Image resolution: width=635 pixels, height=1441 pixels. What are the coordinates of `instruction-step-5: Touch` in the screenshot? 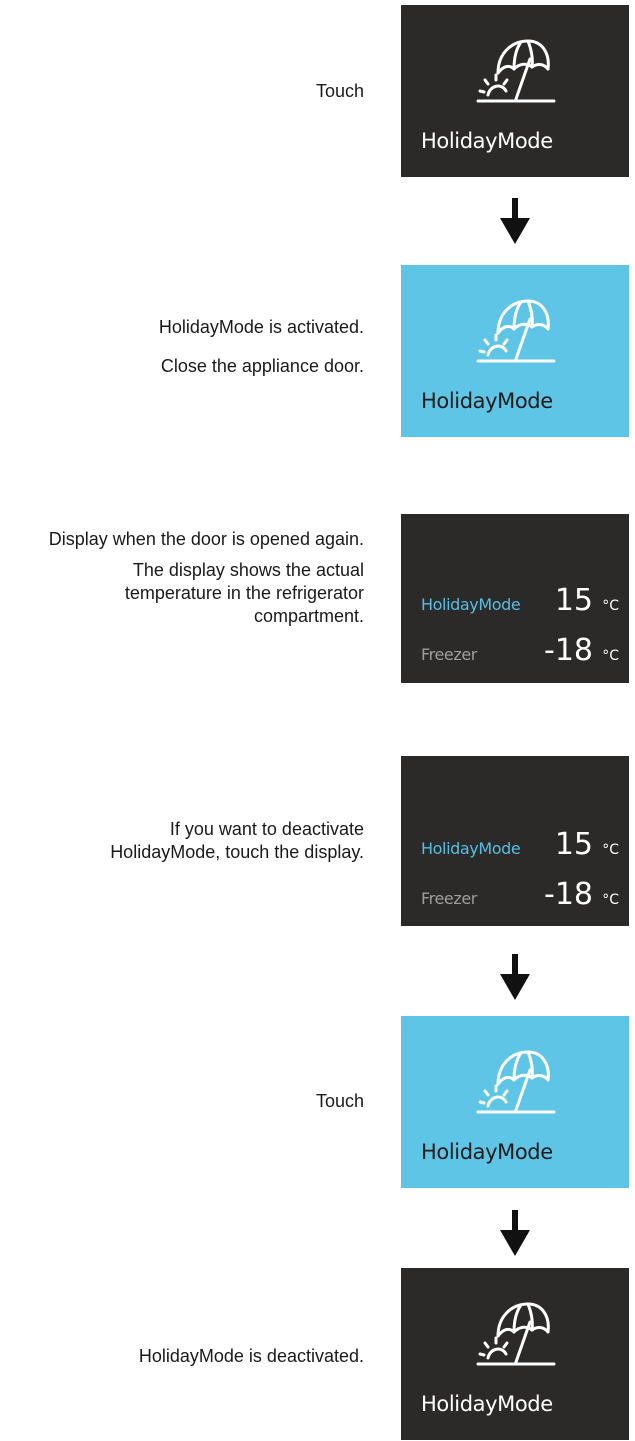 It's located at (340, 1101).